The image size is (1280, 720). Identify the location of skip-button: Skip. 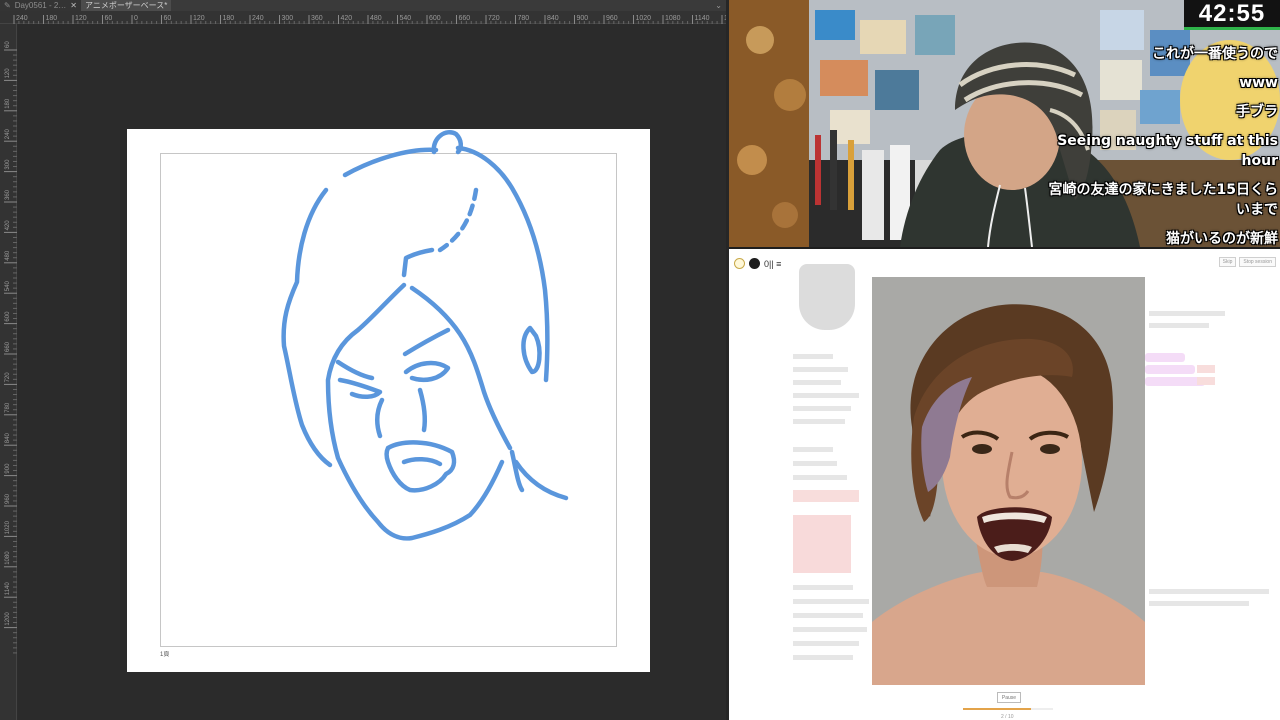
(1227, 262).